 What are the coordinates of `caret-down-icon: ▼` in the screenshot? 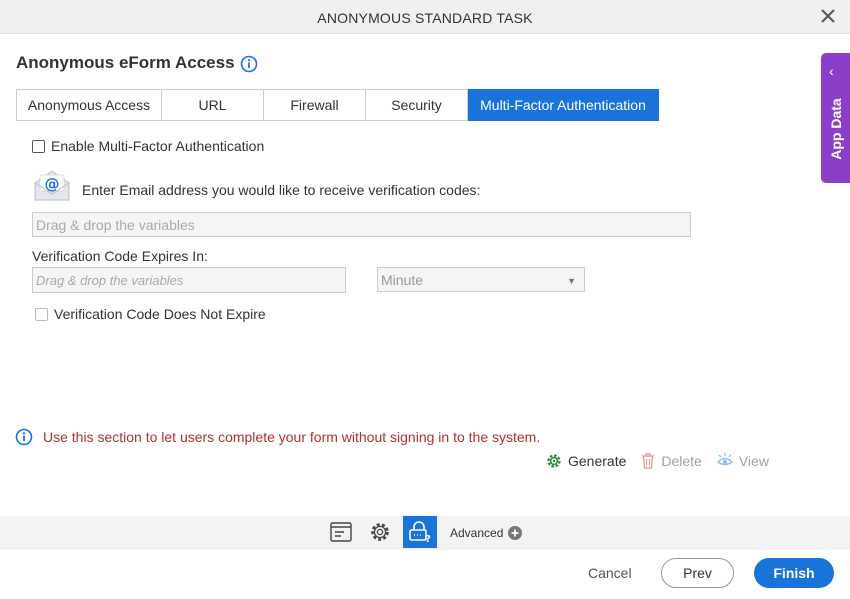 It's located at (571, 281).